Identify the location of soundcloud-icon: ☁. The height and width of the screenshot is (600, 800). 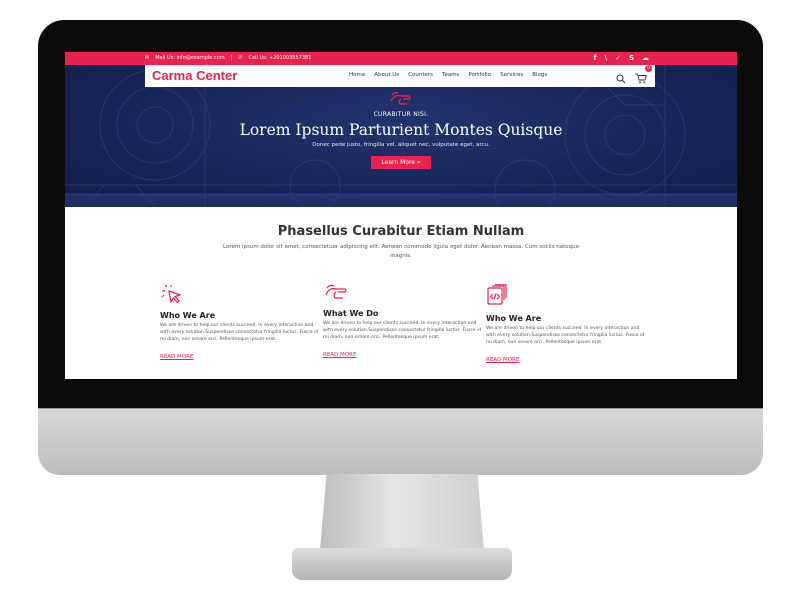
(645, 58).